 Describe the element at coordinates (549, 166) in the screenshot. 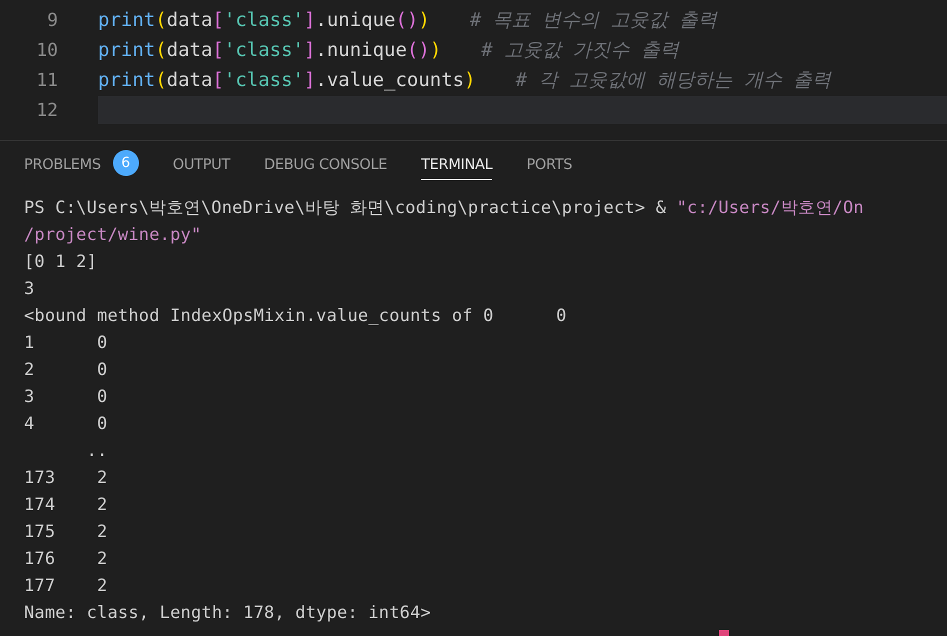

I see `panel-tab: PORTS` at that location.